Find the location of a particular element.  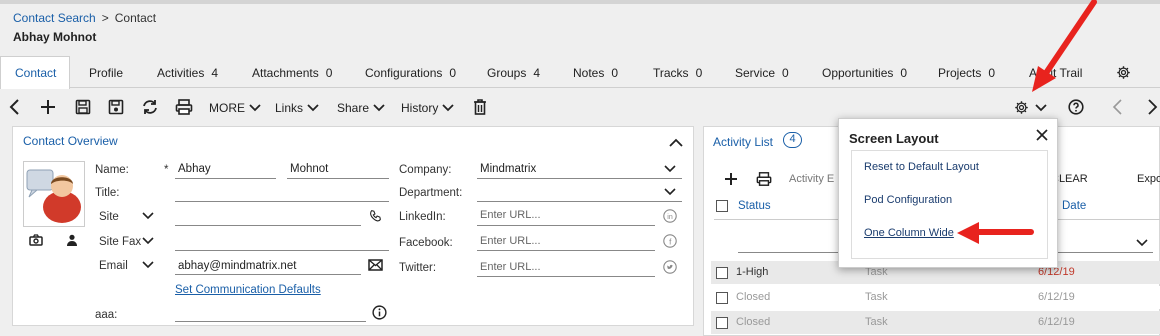

add-activity-icon is located at coordinates (731, 179).